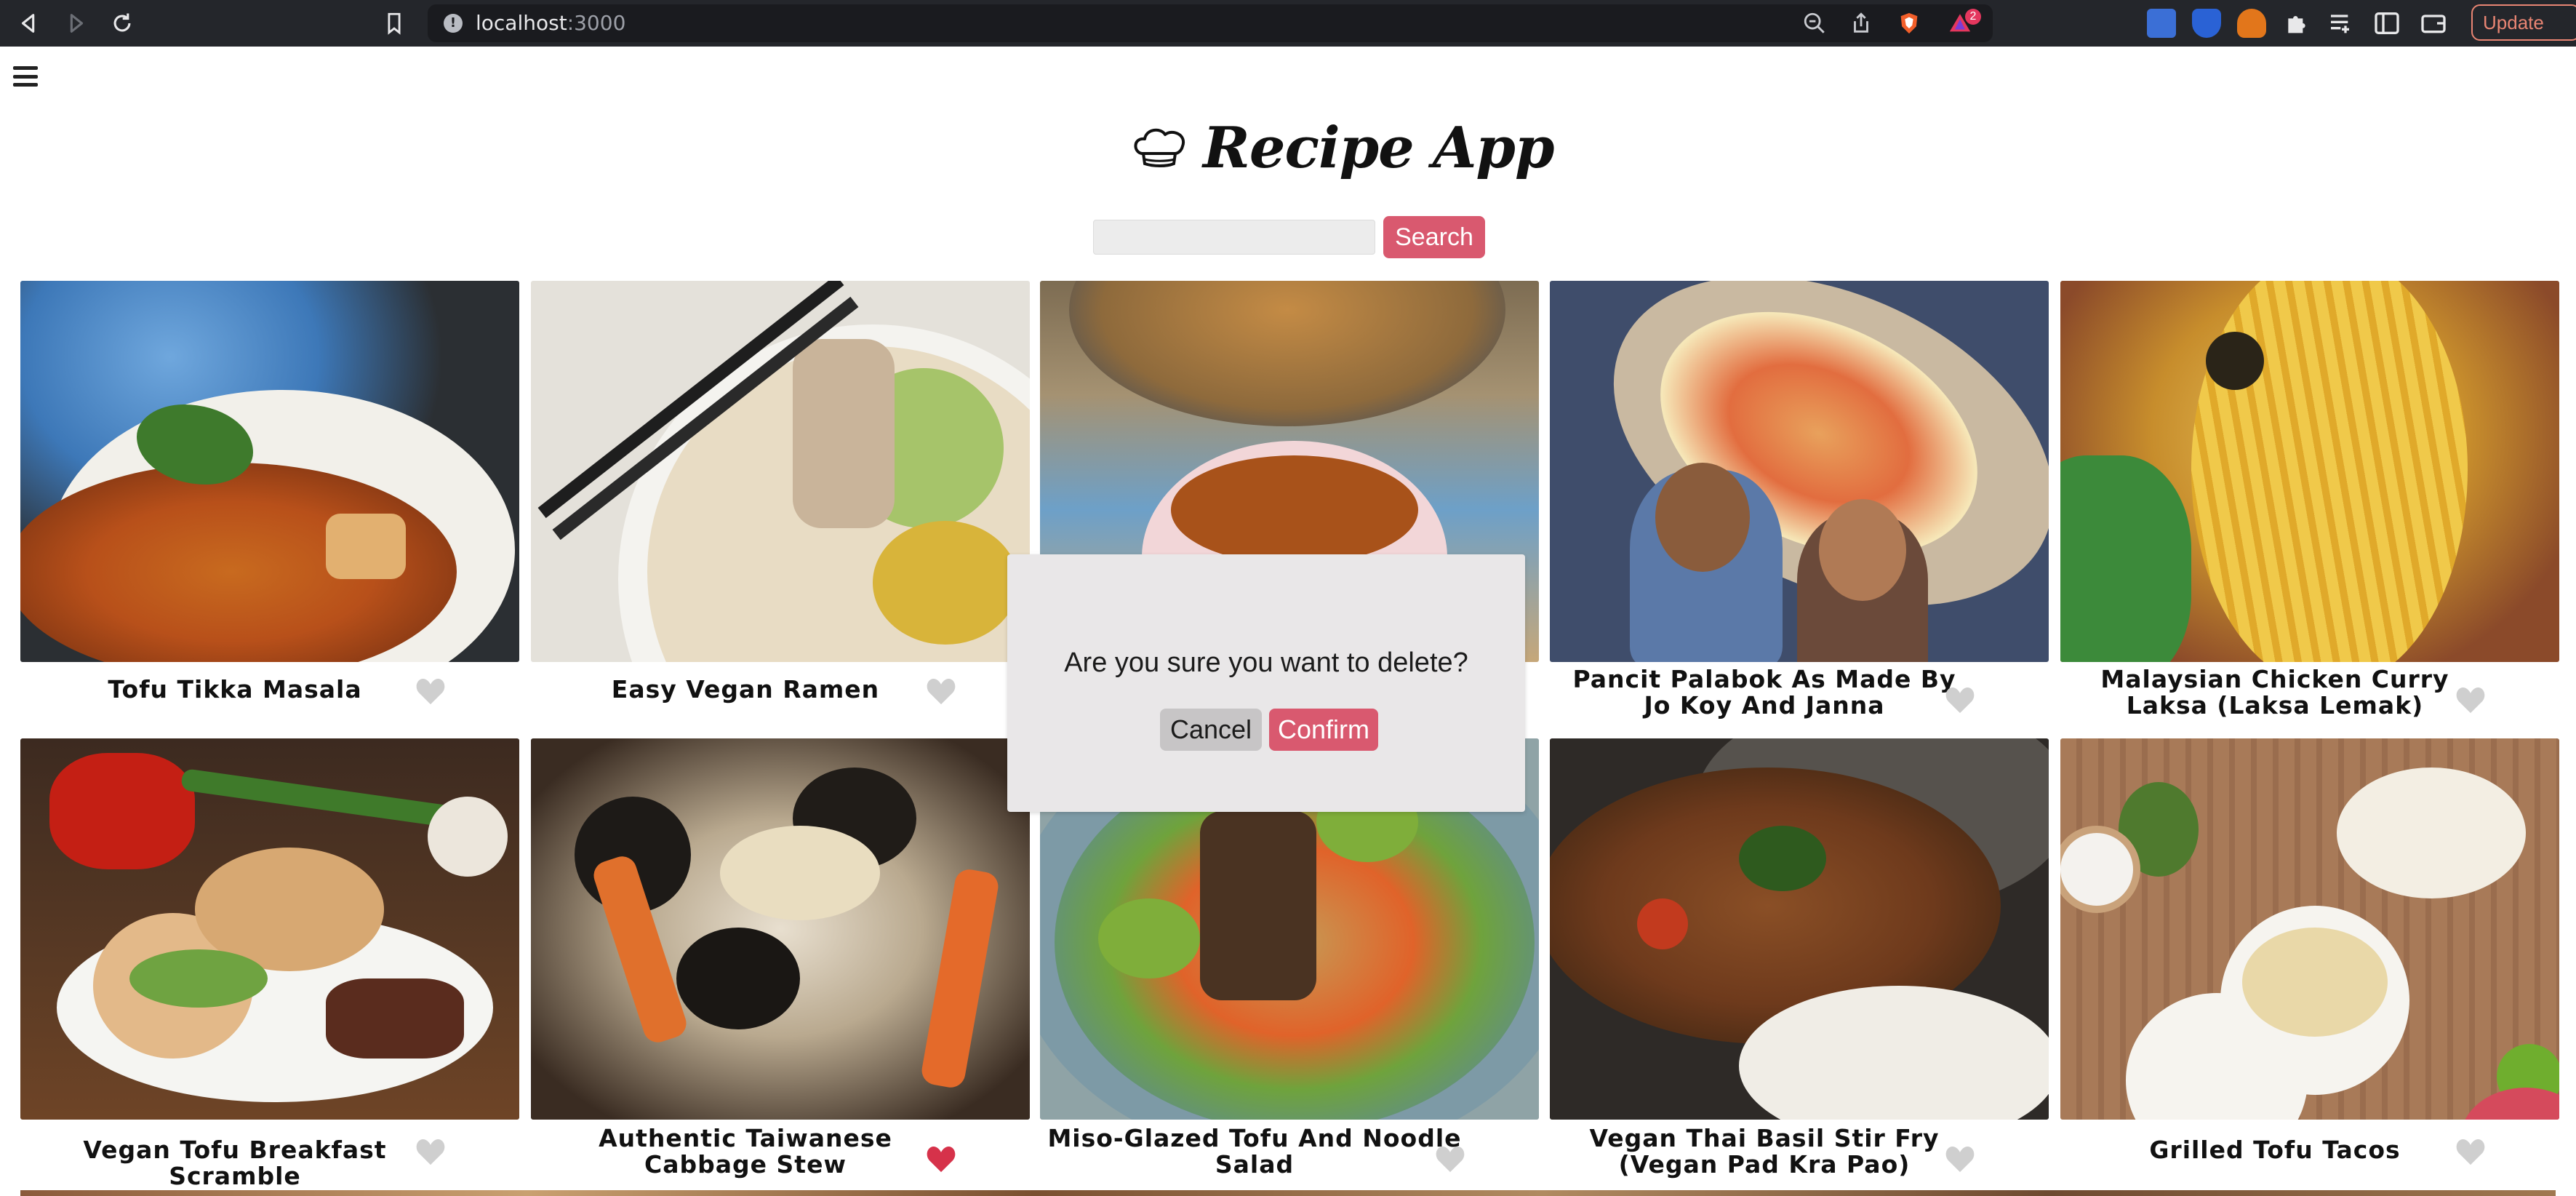 This screenshot has height=1196, width=2576. I want to click on notification-badge: 2, so click(1973, 17).